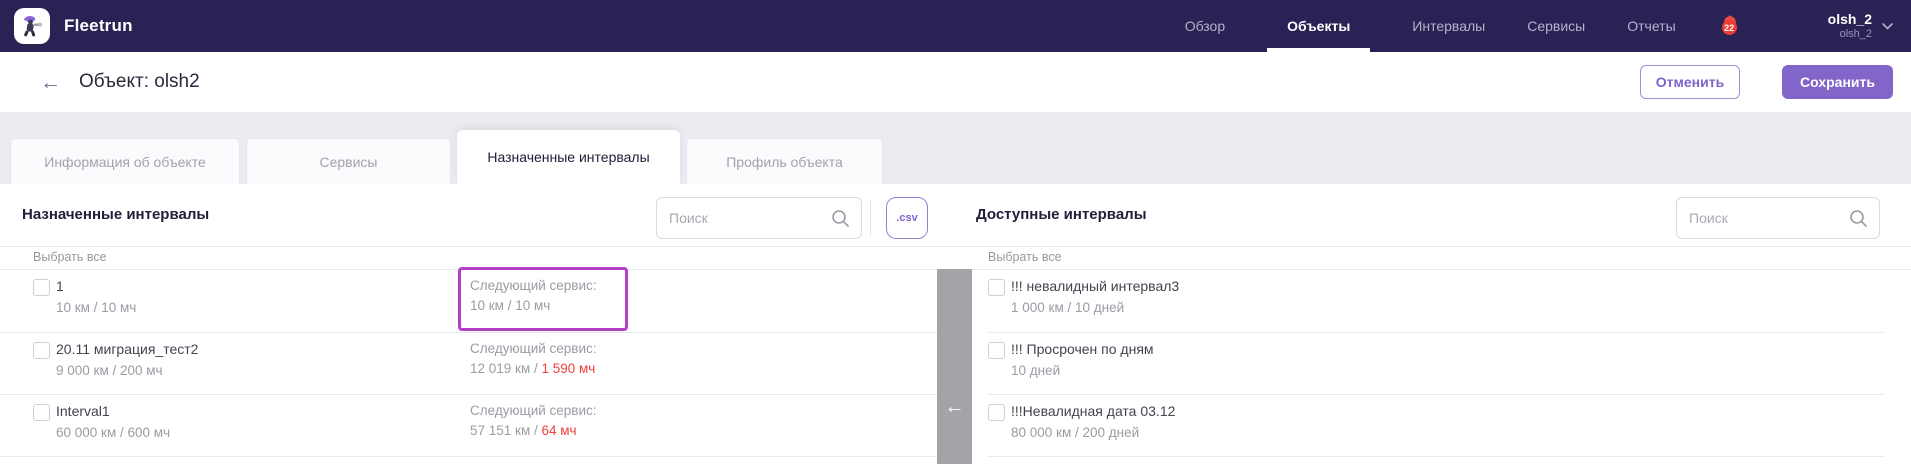  Describe the element at coordinates (70, 257) in the screenshot. I see `assigned-select-all: Выбрать все` at that location.